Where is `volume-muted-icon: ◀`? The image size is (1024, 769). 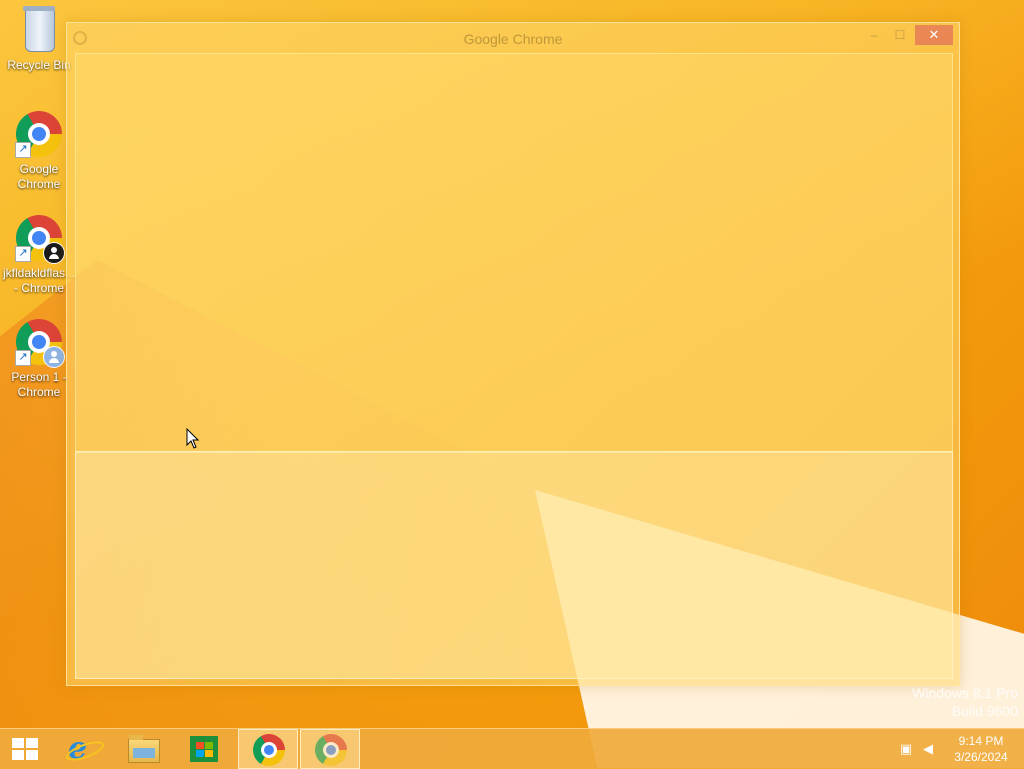 volume-muted-icon: ◀ is located at coordinates (928, 749).